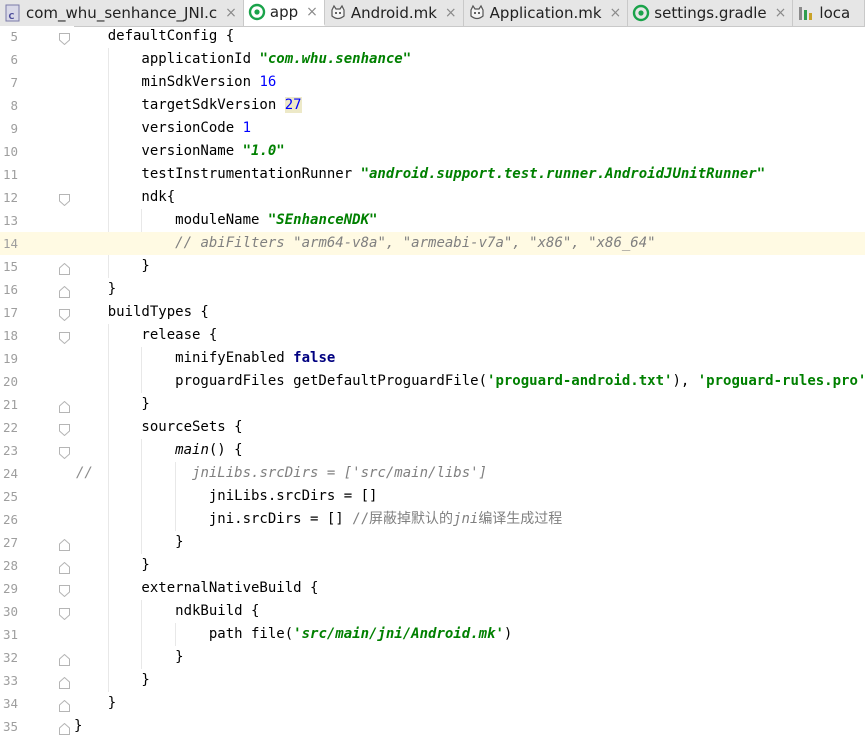 This screenshot has width=865, height=745. What do you see at coordinates (432, 680) in the screenshot?
I see `code-line: 33 }` at bounding box center [432, 680].